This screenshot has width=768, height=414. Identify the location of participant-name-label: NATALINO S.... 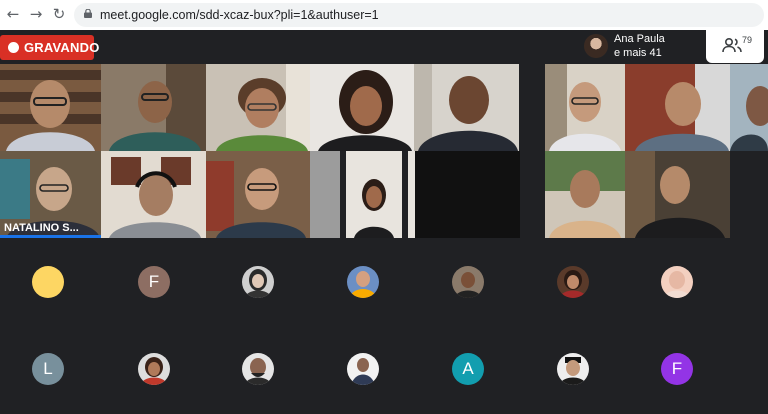
(41, 228).